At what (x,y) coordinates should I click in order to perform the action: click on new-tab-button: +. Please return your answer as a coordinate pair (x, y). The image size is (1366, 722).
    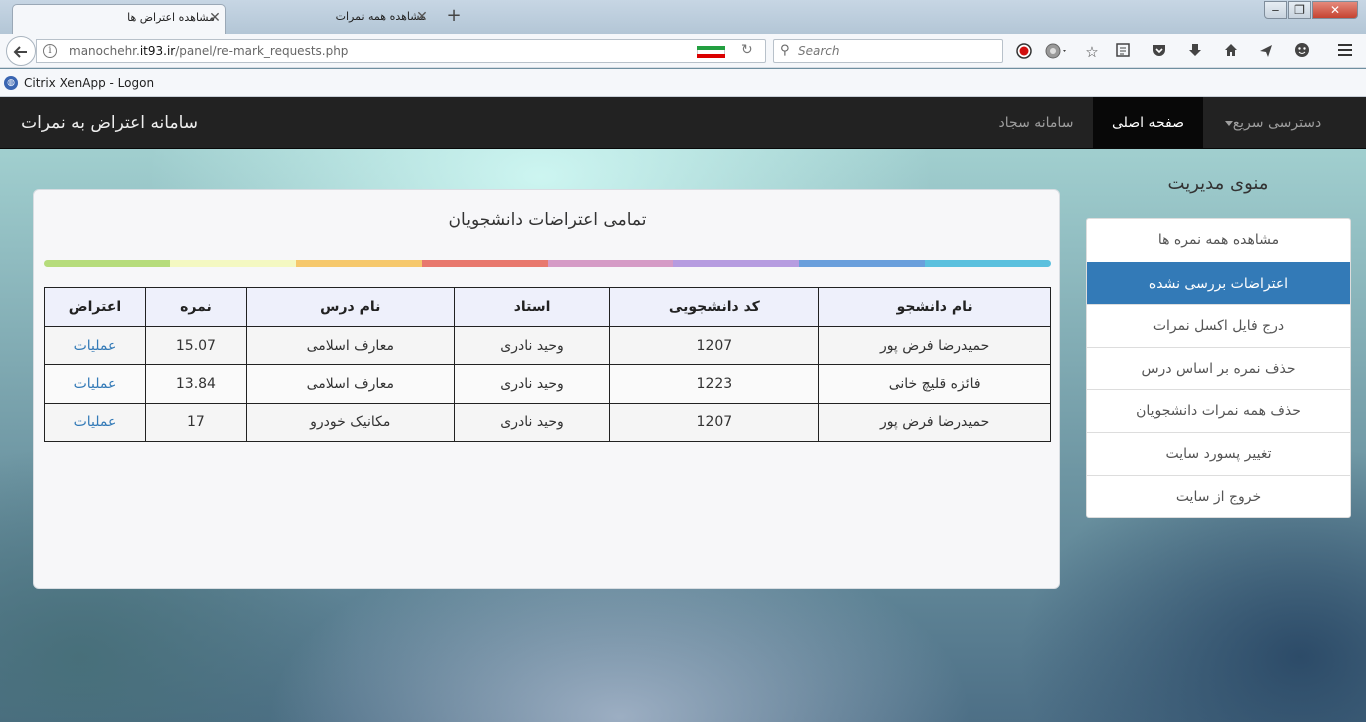
    Looking at the image, I should click on (454, 16).